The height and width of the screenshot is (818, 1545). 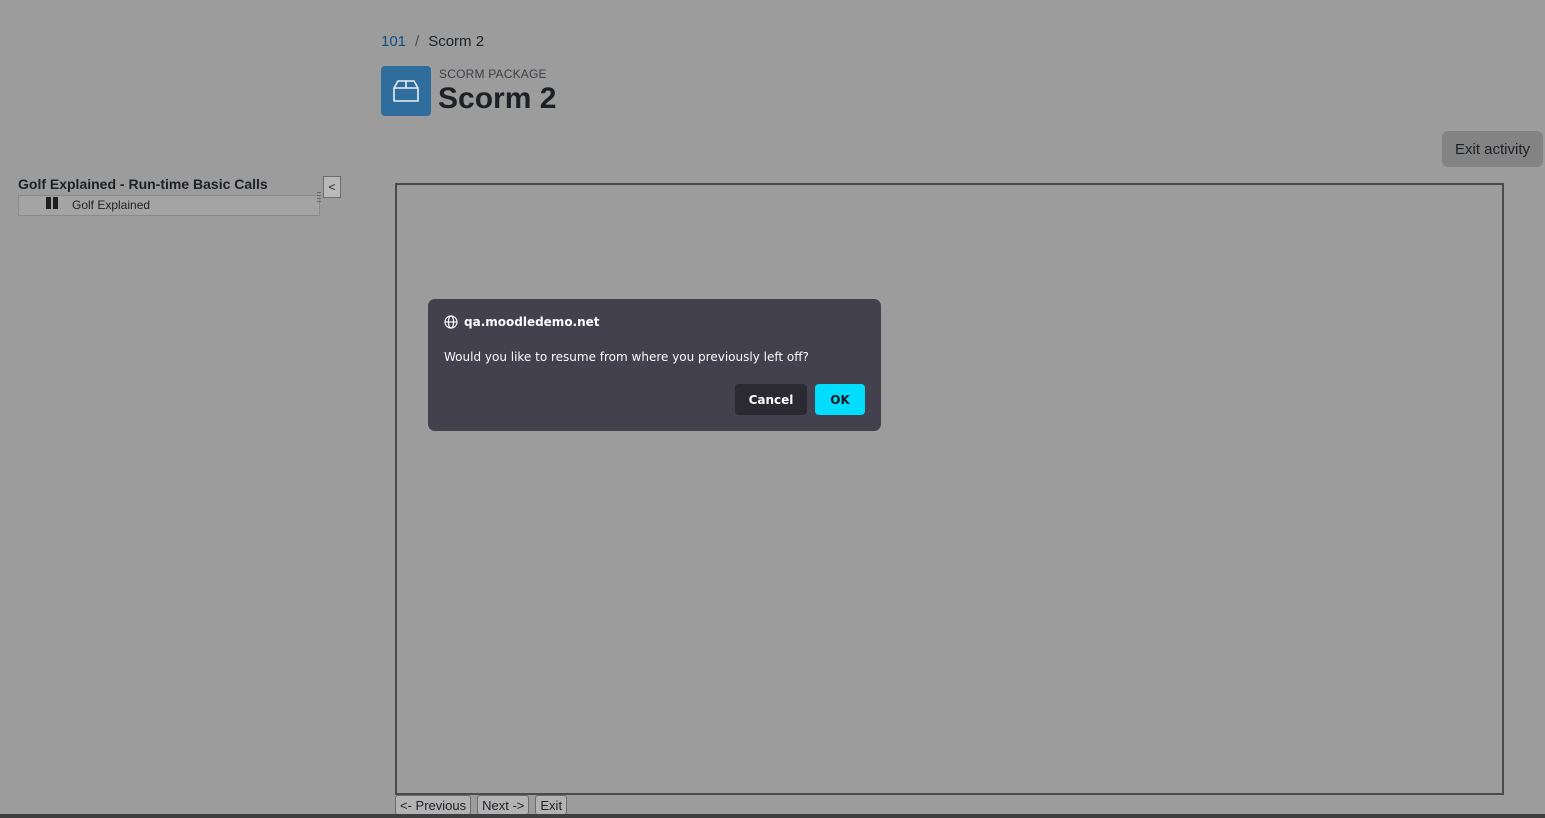 I want to click on cancel-button: Cancel, so click(x=771, y=399).